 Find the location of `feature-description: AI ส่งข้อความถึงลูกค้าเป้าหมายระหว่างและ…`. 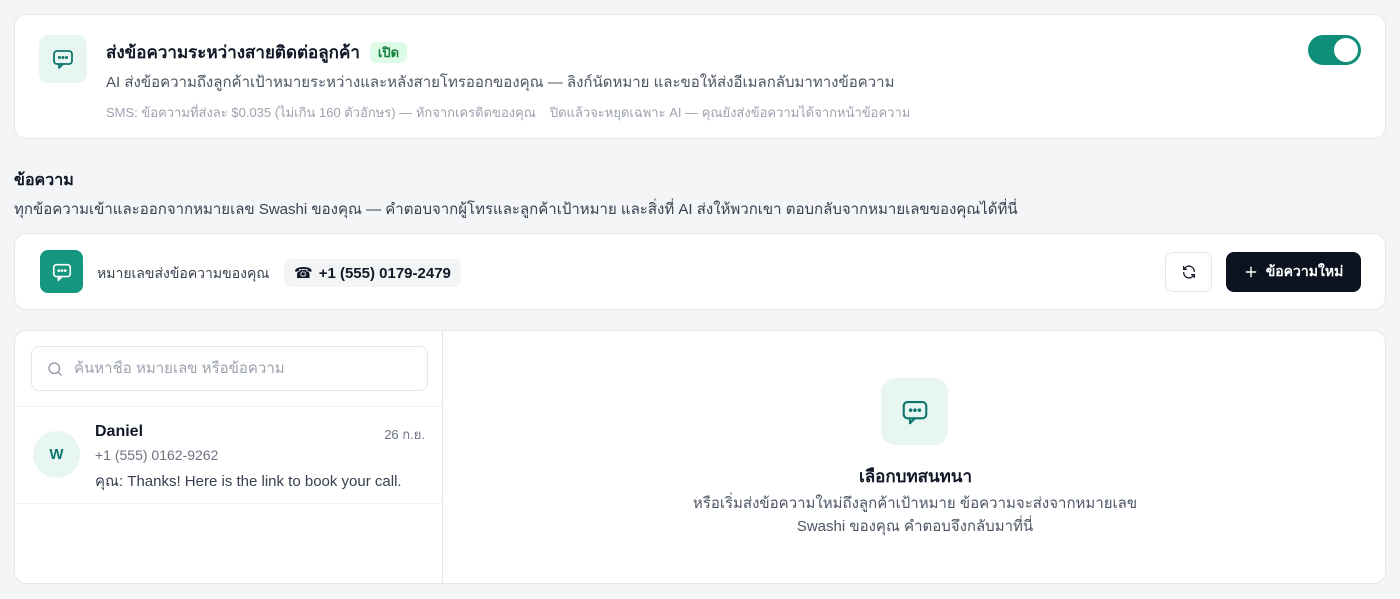

feature-description: AI ส่งข้อความถึงลูกค้าเป้าหมายระหว่างและ… is located at coordinates (500, 82).